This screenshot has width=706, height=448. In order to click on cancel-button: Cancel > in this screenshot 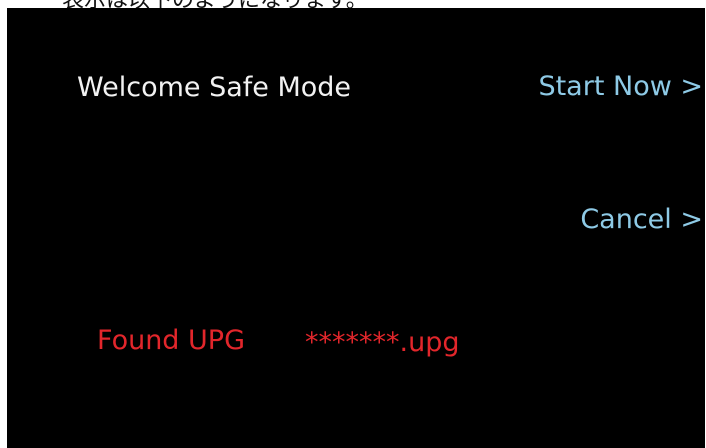, I will do `click(641, 219)`.